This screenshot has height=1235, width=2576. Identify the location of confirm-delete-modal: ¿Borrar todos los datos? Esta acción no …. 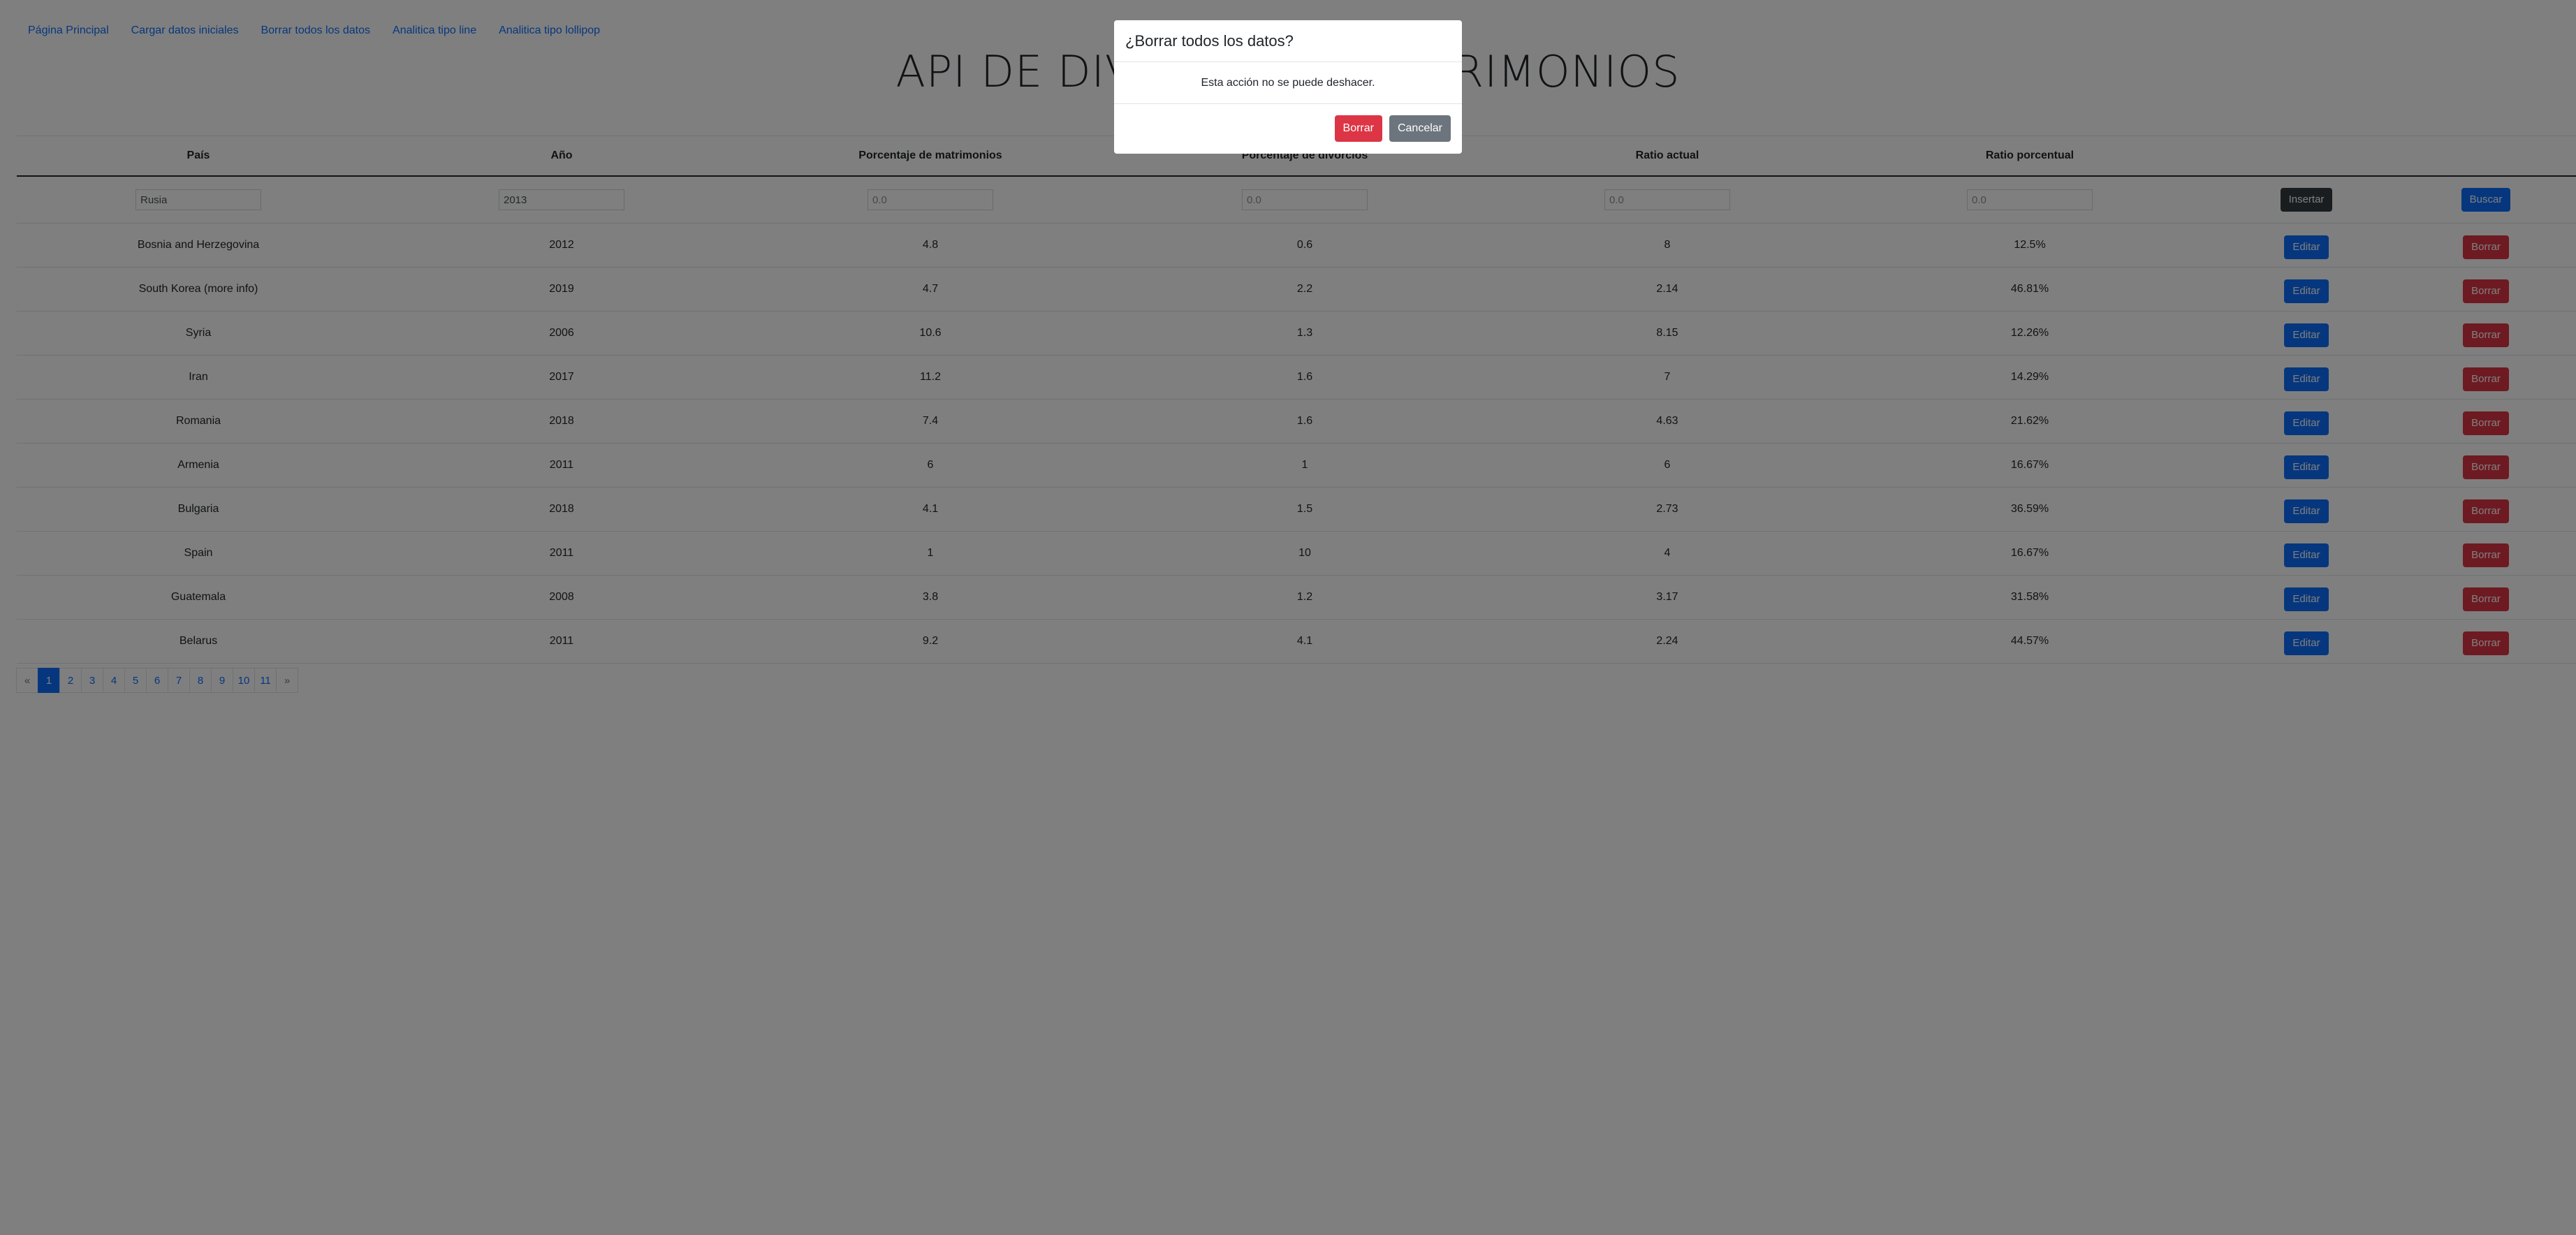
(1288, 87).